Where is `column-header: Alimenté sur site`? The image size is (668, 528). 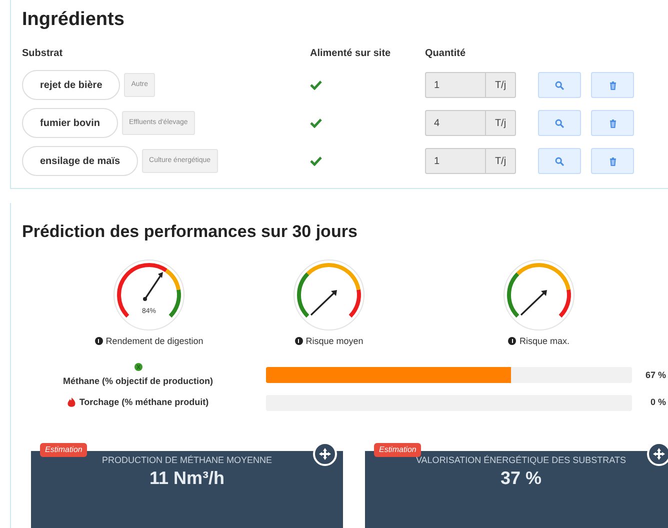 column-header: Alimenté sur site is located at coordinates (351, 53).